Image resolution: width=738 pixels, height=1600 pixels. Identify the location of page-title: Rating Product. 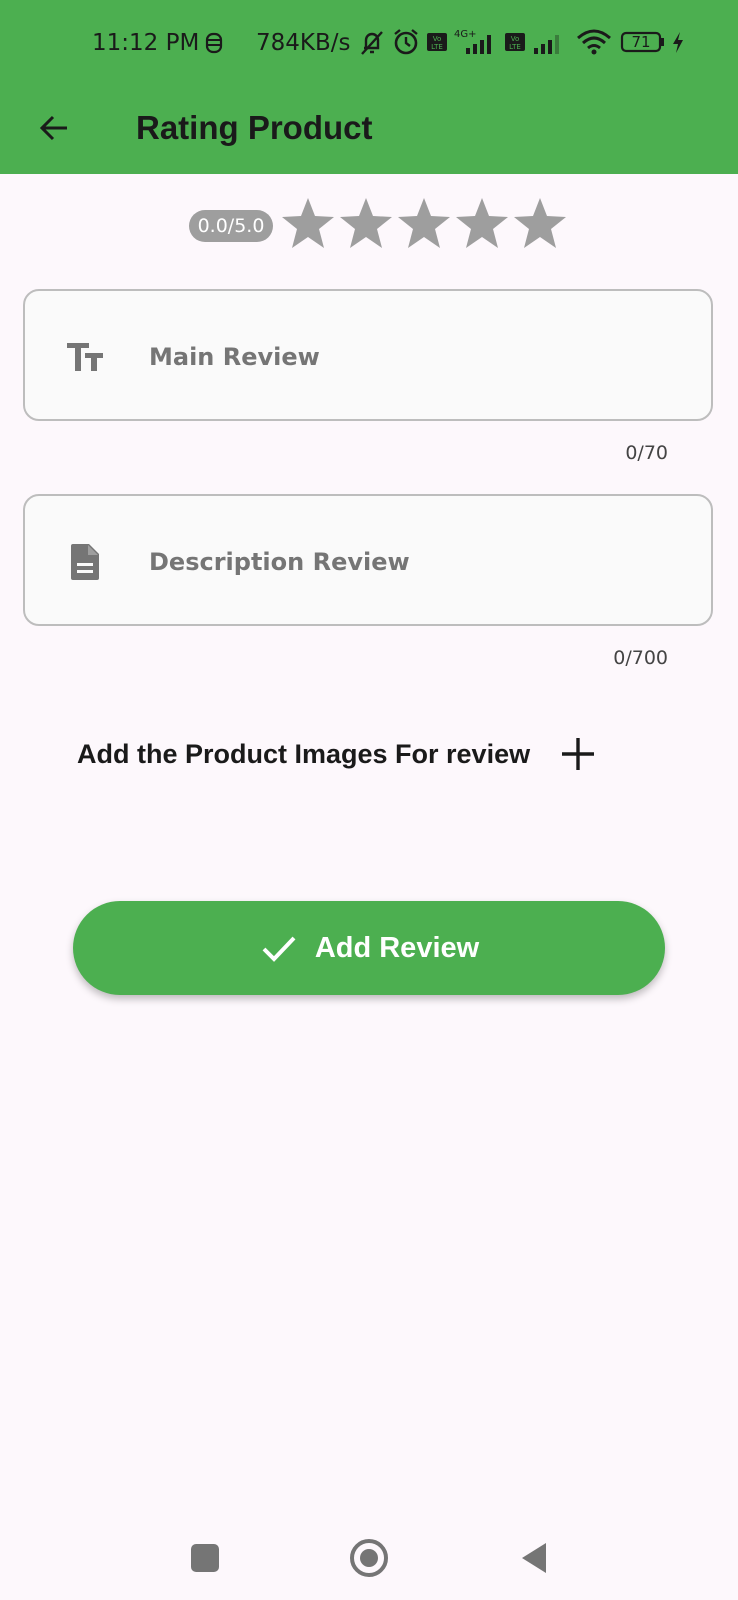
(254, 127).